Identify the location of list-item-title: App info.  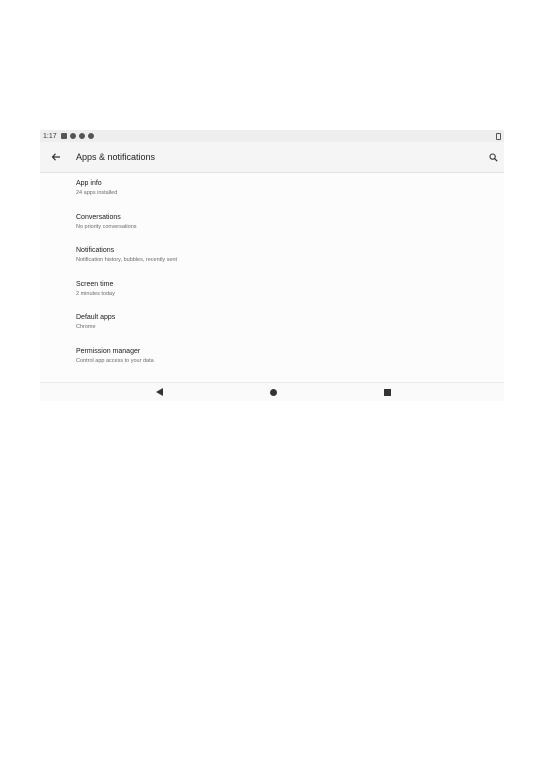
(89, 183).